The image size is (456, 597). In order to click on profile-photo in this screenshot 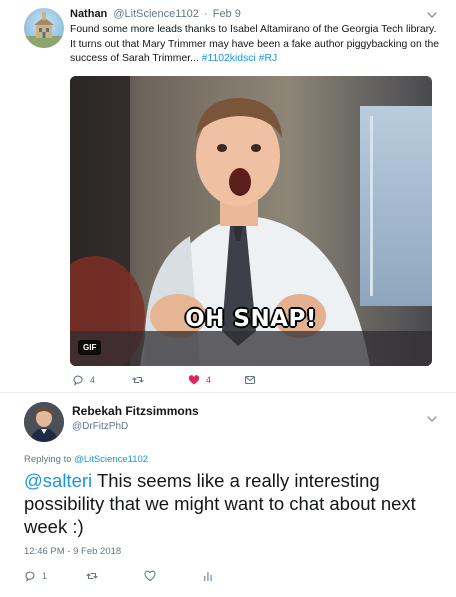, I will do `click(44, 422)`.